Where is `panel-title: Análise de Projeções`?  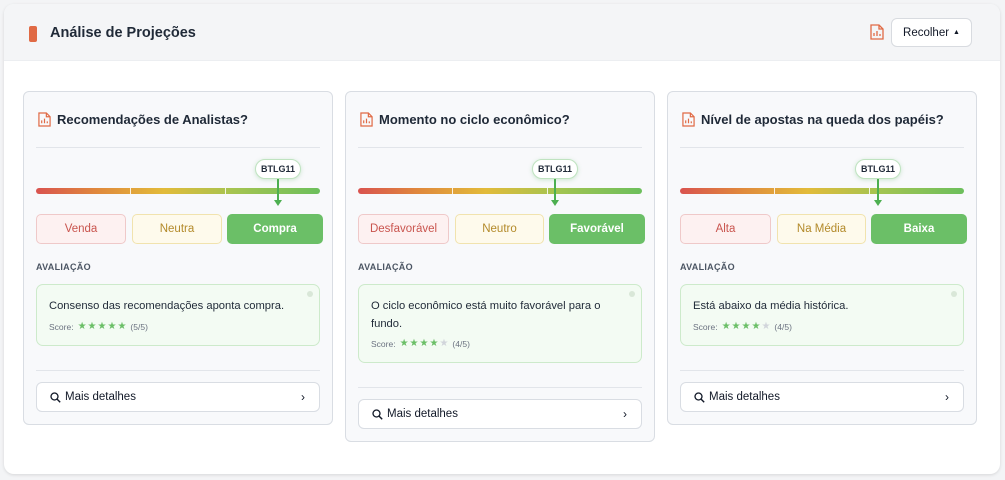 panel-title: Análise de Projeções is located at coordinates (123, 33).